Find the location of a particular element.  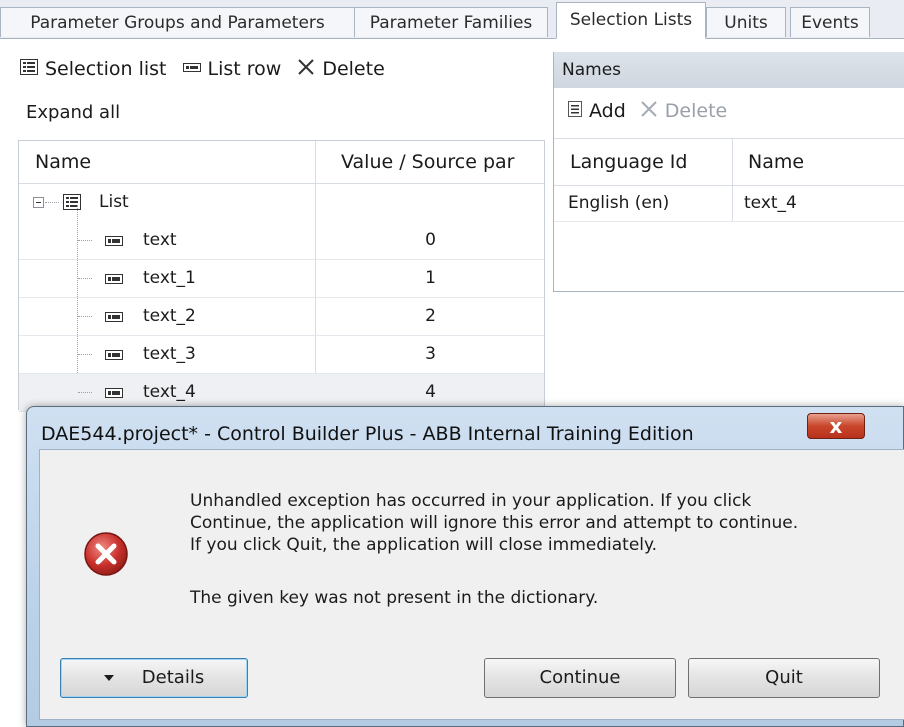

details-label: Details is located at coordinates (173, 677).